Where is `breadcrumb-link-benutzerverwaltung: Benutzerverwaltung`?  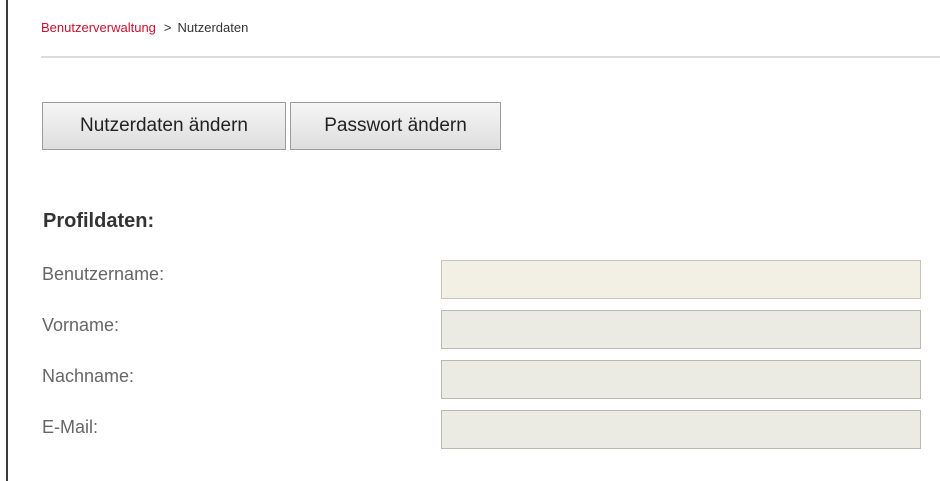
breadcrumb-link-benutzerverwaltung: Benutzerverwaltung is located at coordinates (98, 27).